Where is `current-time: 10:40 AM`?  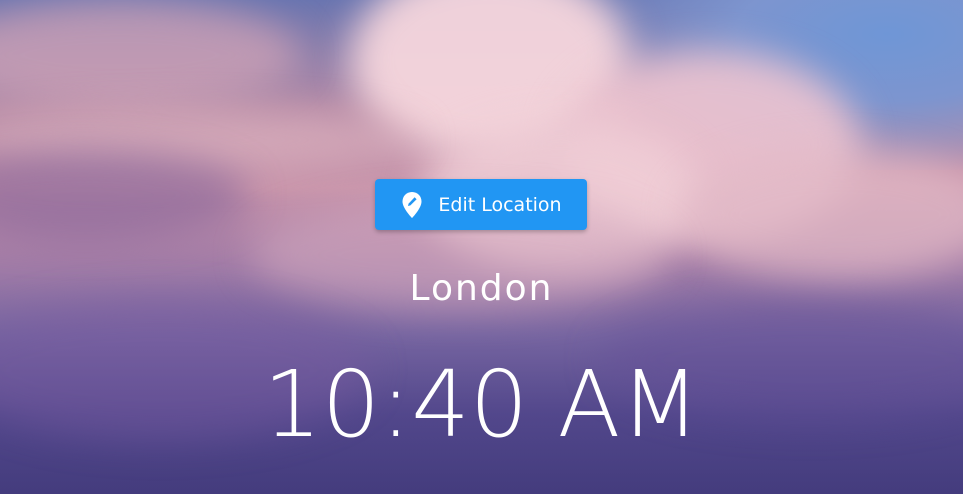
current-time: 10:40 AM is located at coordinates (481, 404).